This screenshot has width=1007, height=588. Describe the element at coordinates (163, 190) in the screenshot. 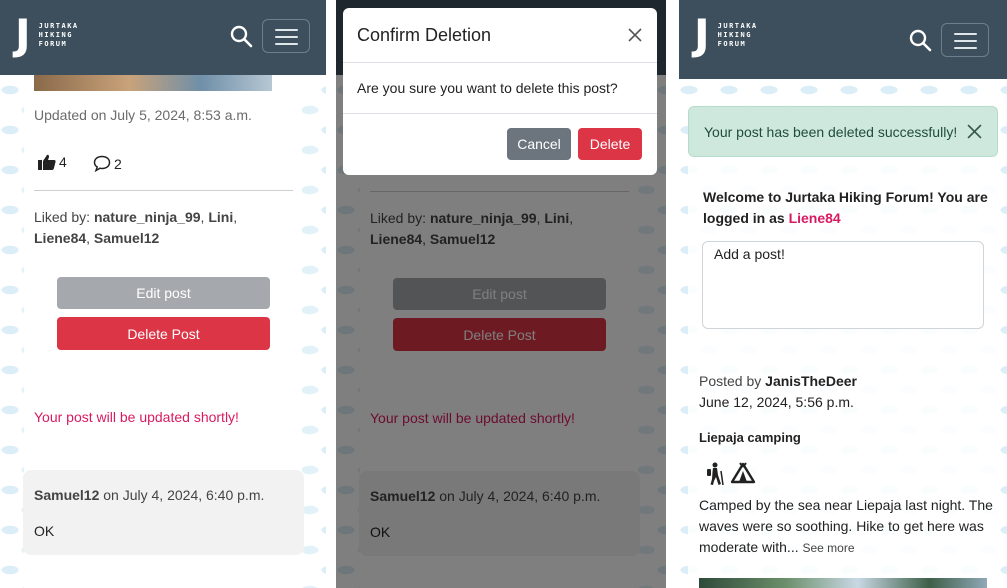

I see `divider` at that location.